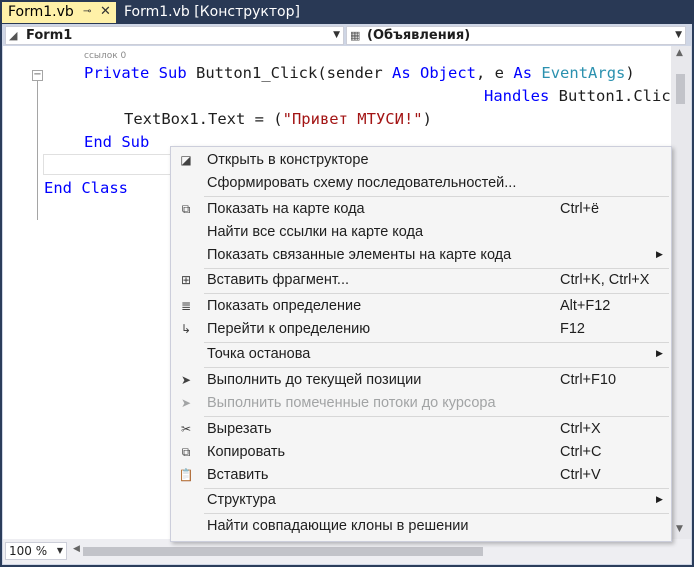 Image resolution: width=694 pixels, height=567 pixels. I want to click on code-line-5: End Class, so click(86, 188).